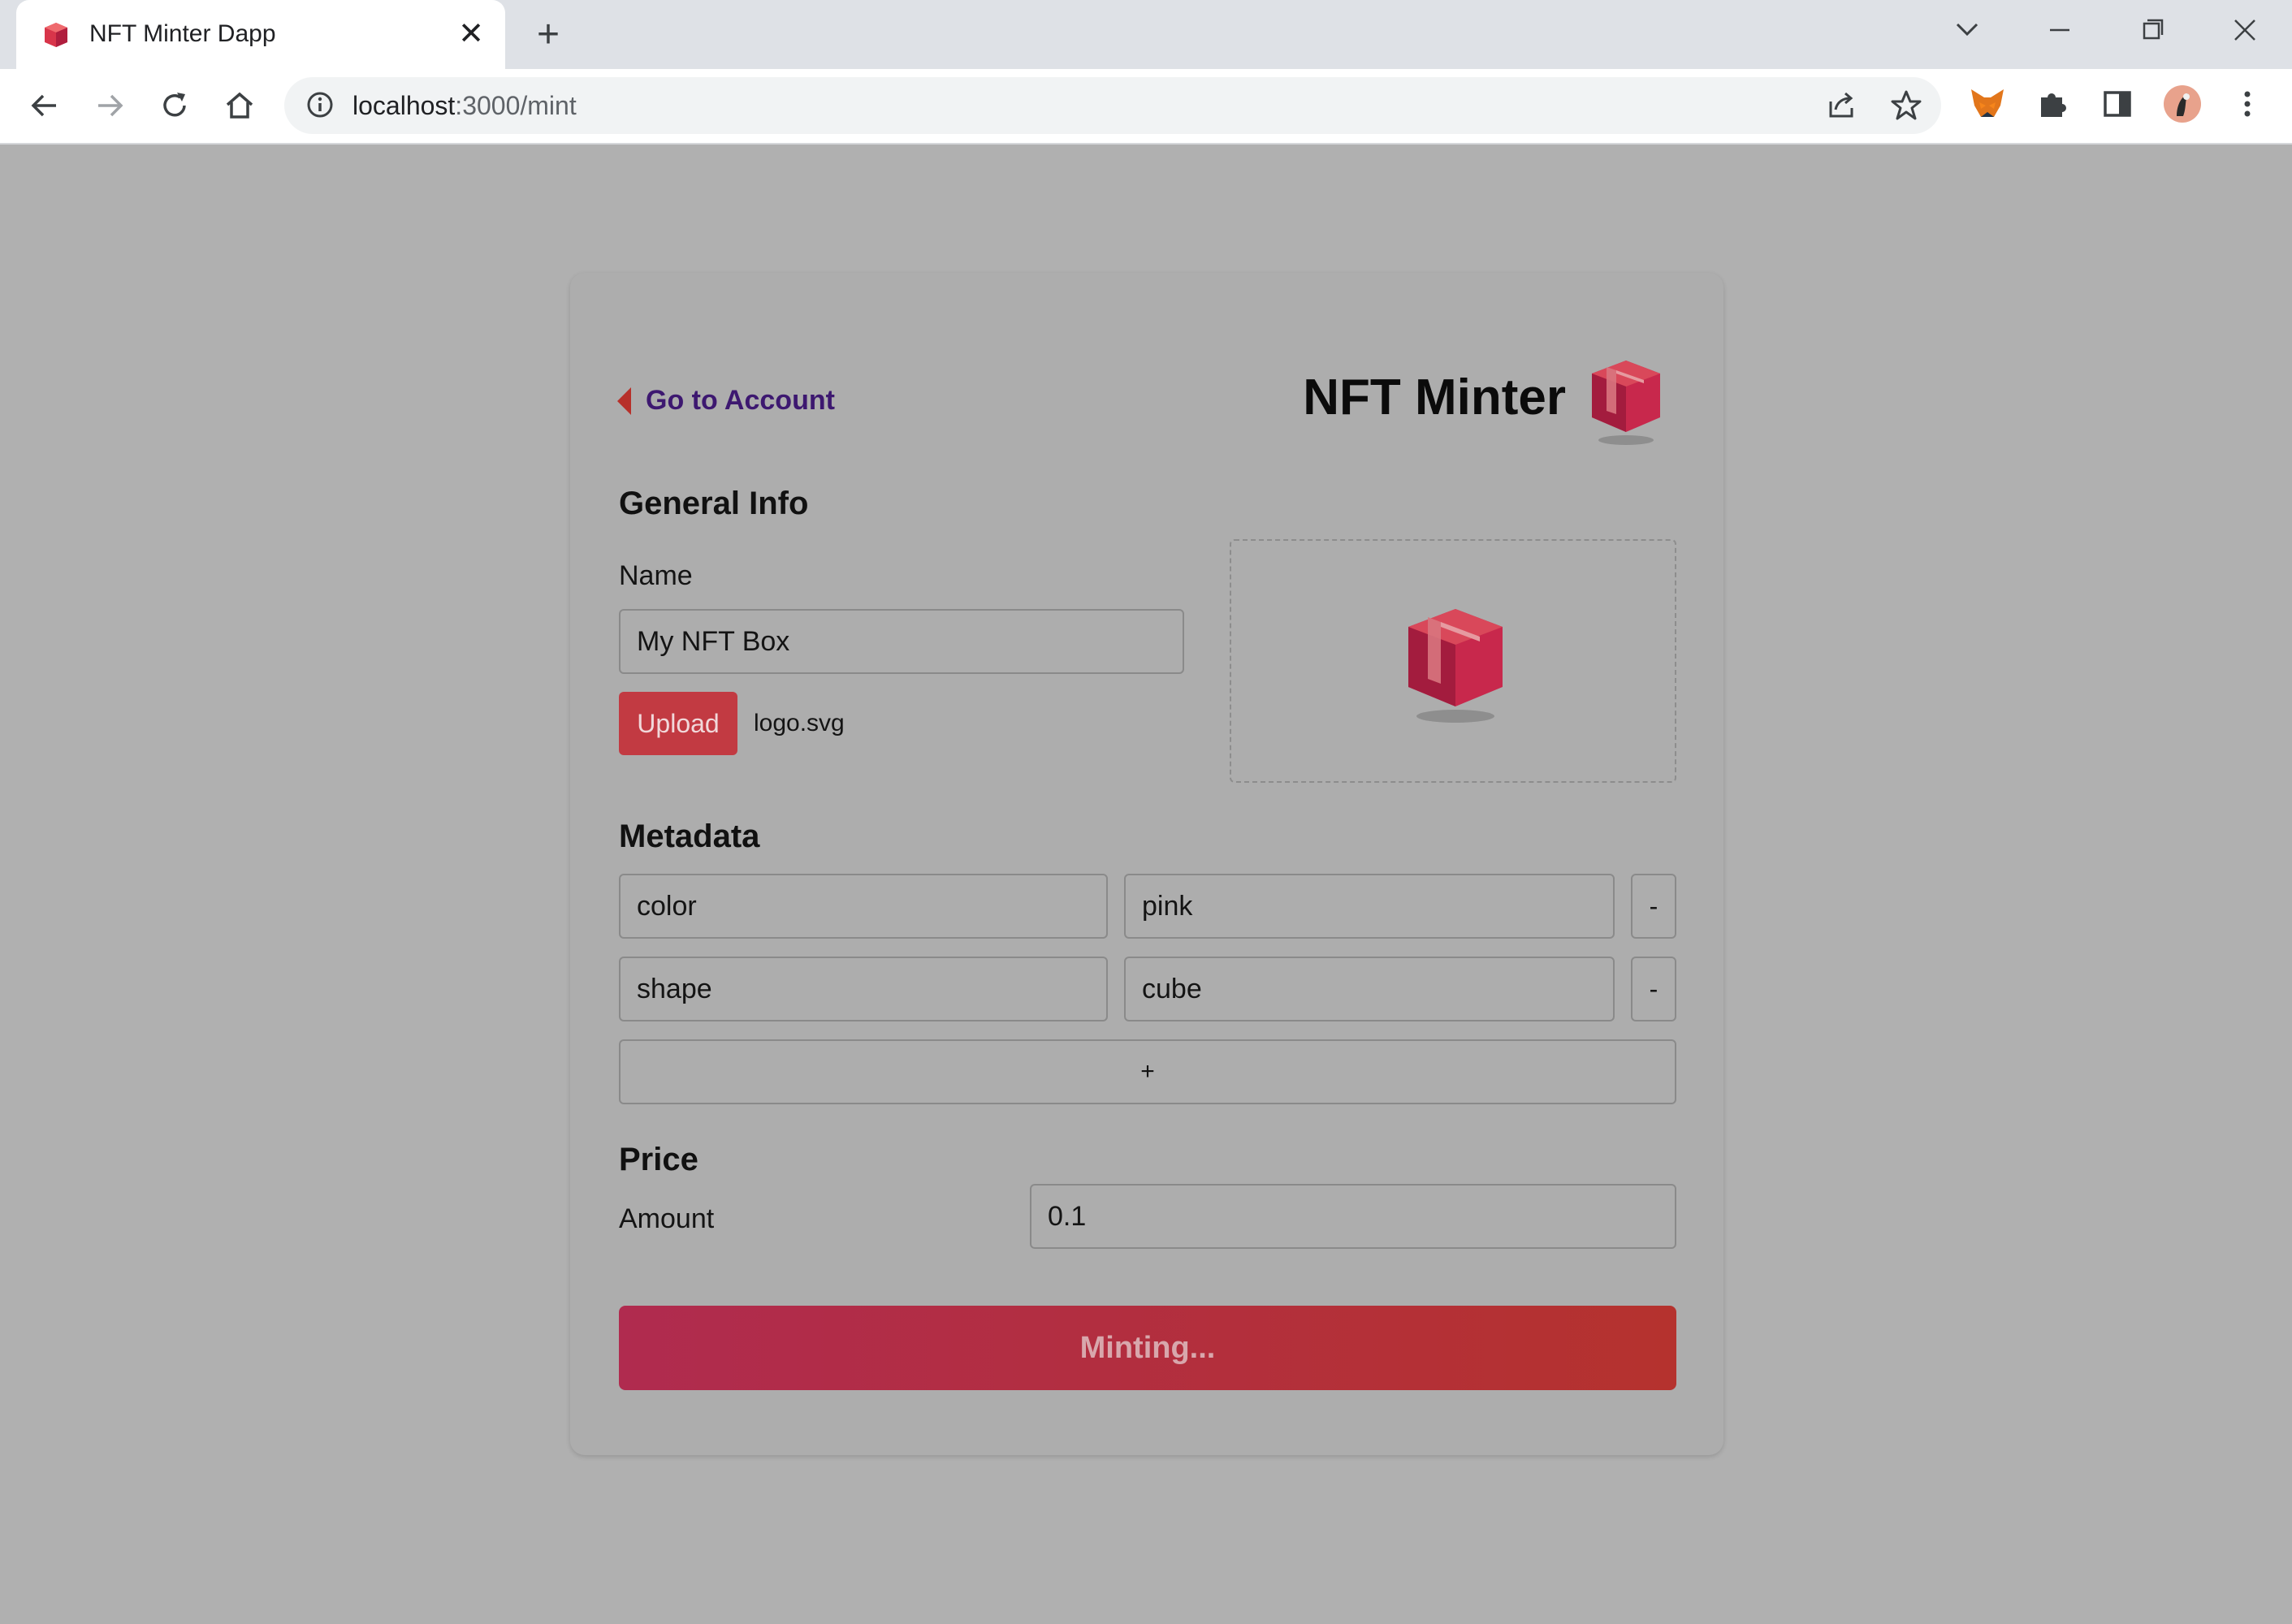 The height and width of the screenshot is (1624, 2292). Describe the element at coordinates (1967, 30) in the screenshot. I see `chevron-down-icon` at that location.